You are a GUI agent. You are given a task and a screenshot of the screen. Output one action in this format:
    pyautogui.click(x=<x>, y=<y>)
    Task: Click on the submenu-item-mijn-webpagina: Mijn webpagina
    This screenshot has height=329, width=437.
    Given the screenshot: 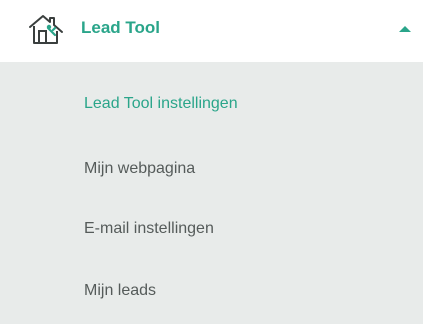 What is the action you would take?
    pyautogui.click(x=139, y=169)
    